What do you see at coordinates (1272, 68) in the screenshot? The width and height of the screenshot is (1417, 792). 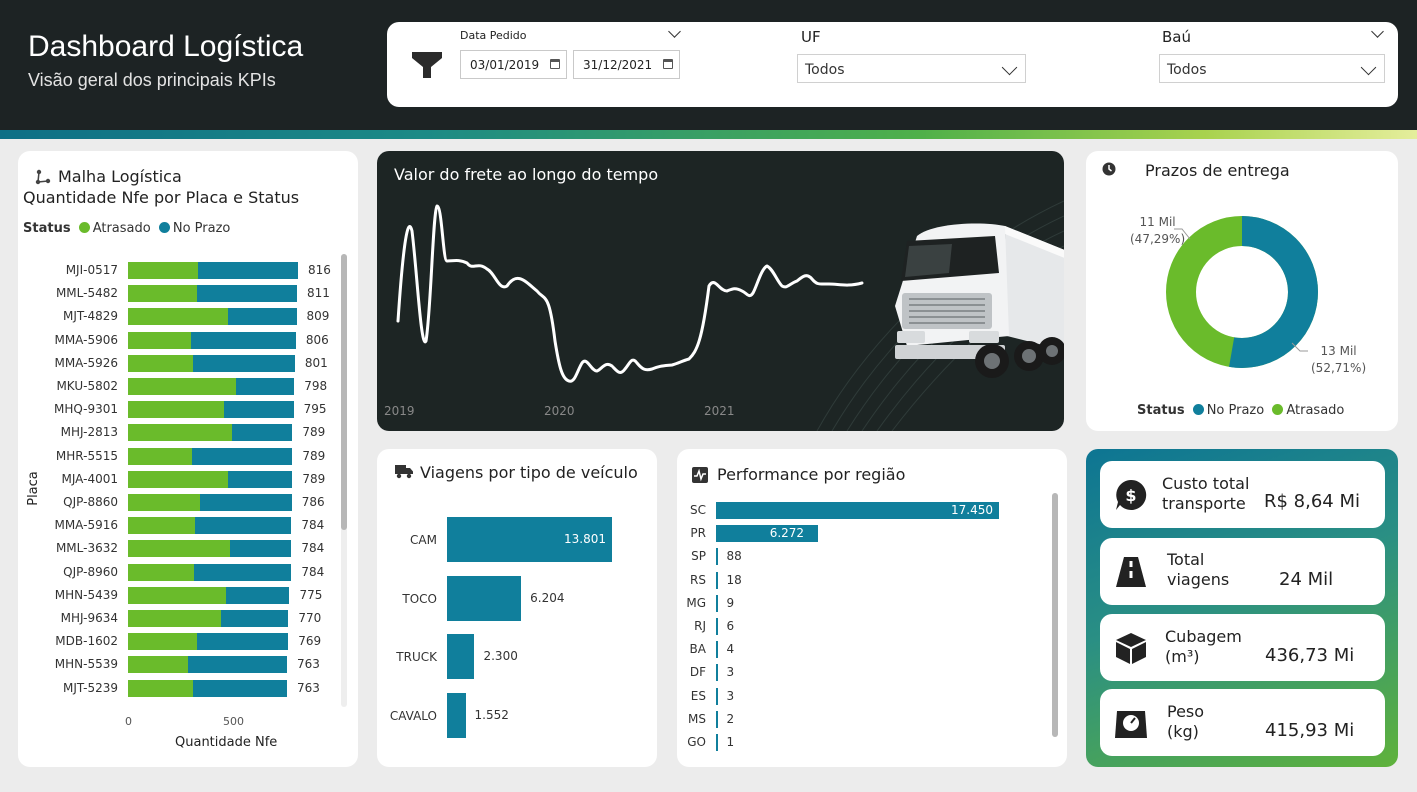 I see `bau-dropdown: Todos` at bounding box center [1272, 68].